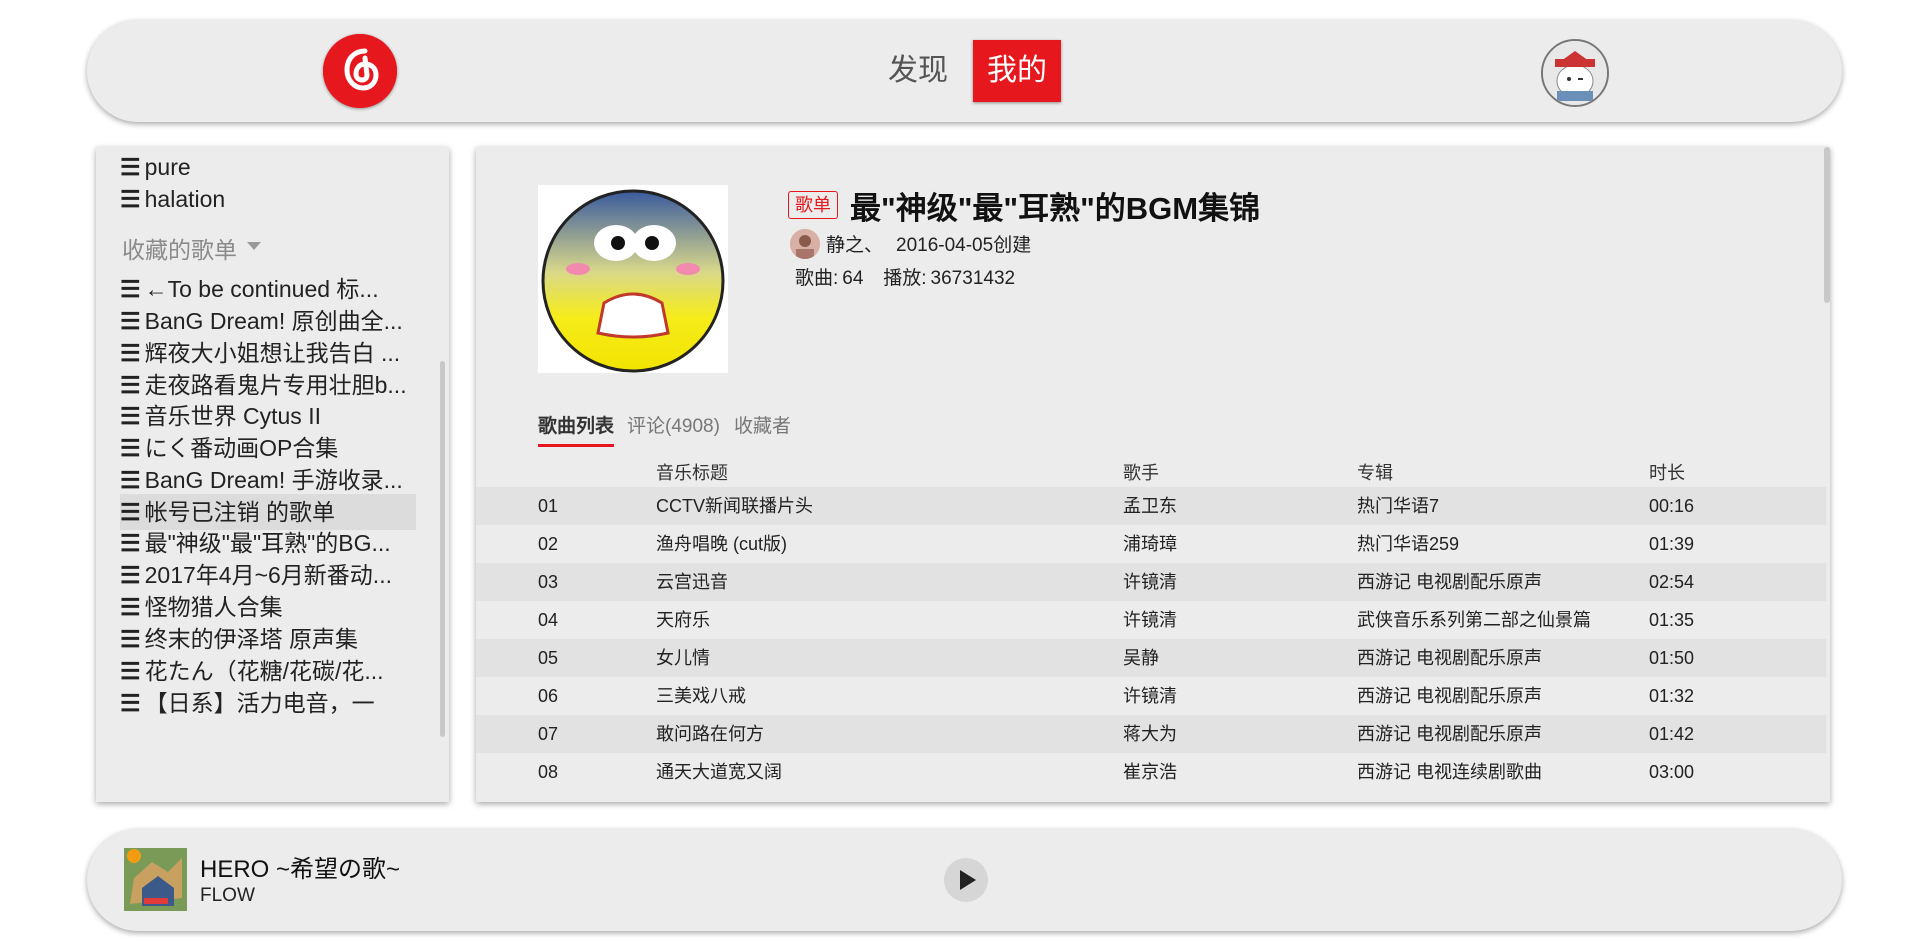 This screenshot has height=941, width=1917. I want to click on track-title: 敢问路在何方, so click(710, 734).